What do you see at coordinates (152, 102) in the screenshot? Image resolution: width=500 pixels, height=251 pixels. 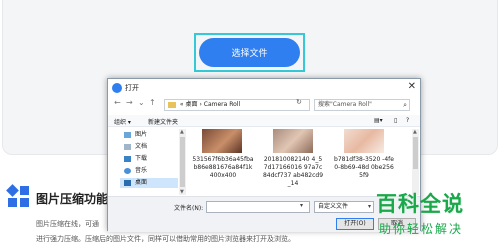 I see `up-arrow-icon: ↑` at bounding box center [152, 102].